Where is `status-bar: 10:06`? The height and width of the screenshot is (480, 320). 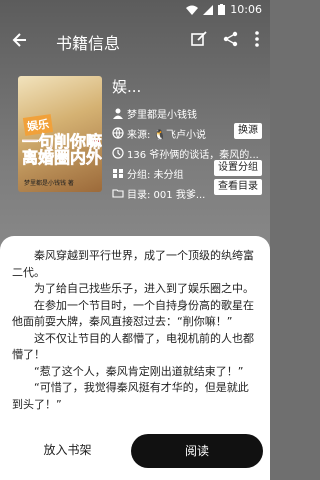
status-bar: 10:06 is located at coordinates (135, 10).